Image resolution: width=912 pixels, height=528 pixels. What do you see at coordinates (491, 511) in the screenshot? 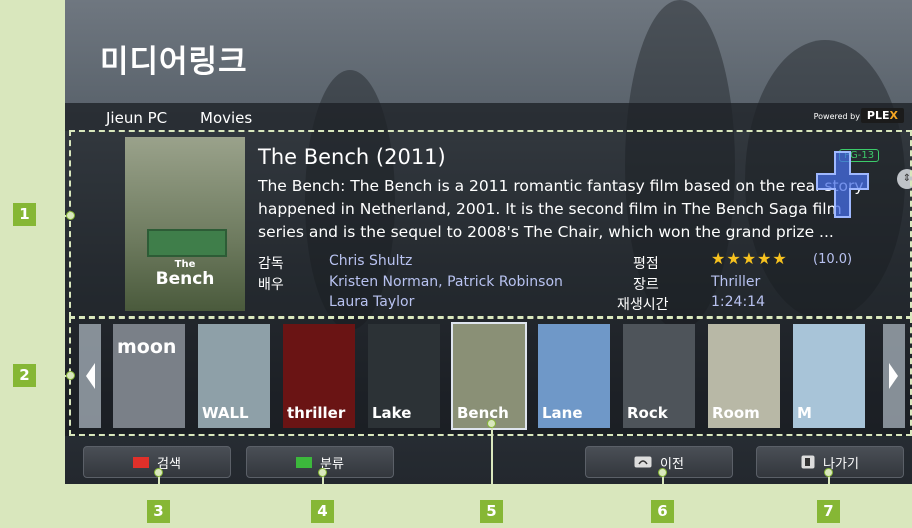
I see `callout-5: 5` at bounding box center [491, 511].